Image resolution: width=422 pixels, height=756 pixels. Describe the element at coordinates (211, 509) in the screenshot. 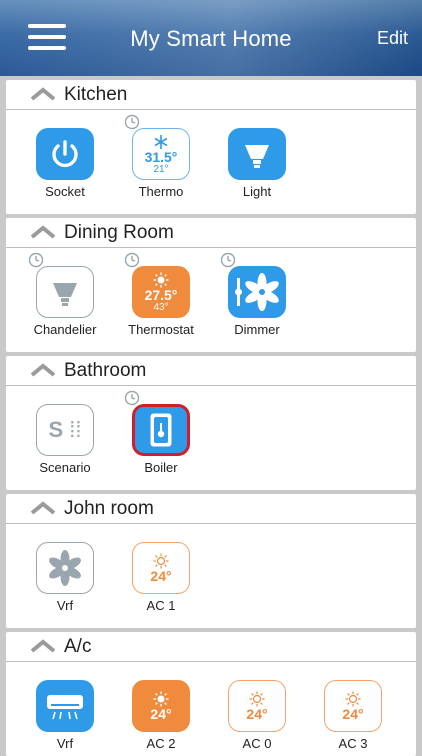

I see `room-header: John room` at that location.